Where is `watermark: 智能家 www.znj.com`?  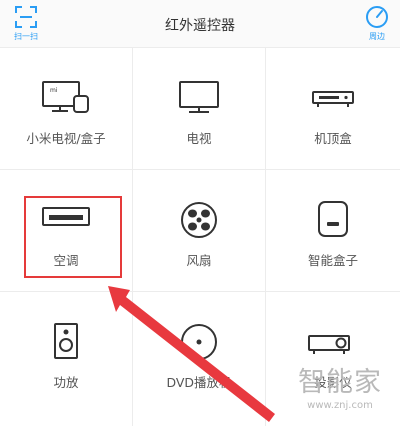
watermark: 智能家 www.znj.com is located at coordinates (340, 385).